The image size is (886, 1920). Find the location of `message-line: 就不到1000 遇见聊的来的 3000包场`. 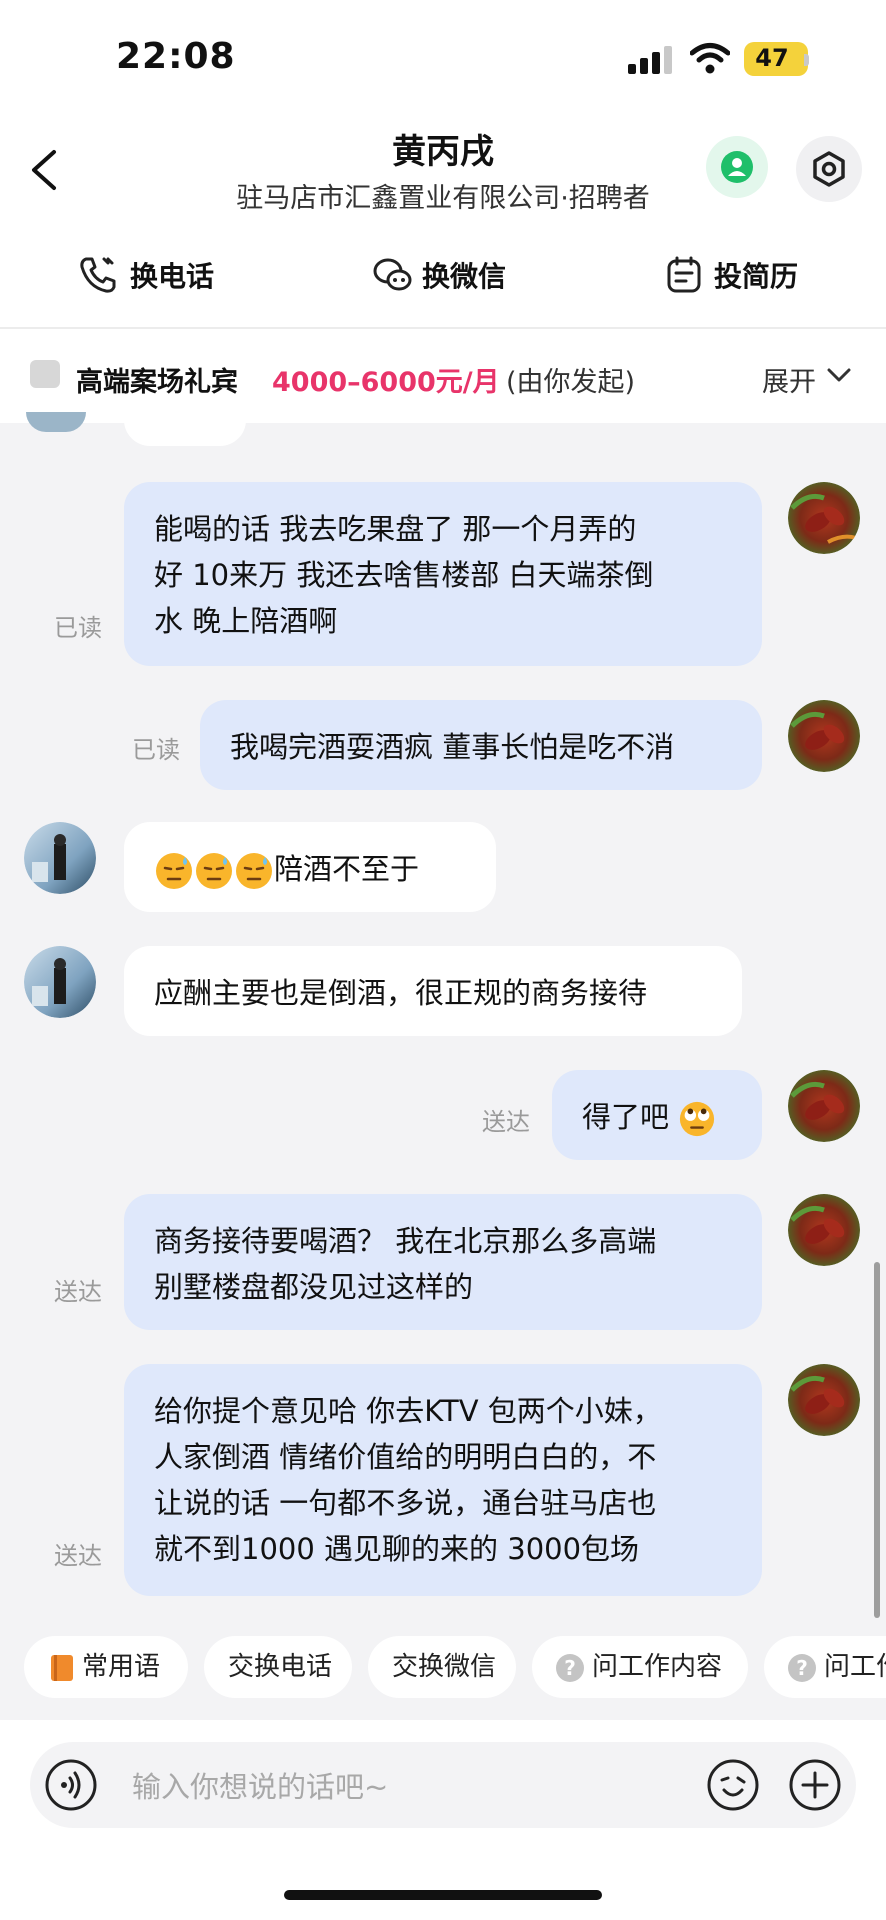

message-line: 就不到1000 遇见聊的来的 3000包场 is located at coordinates (397, 1549).